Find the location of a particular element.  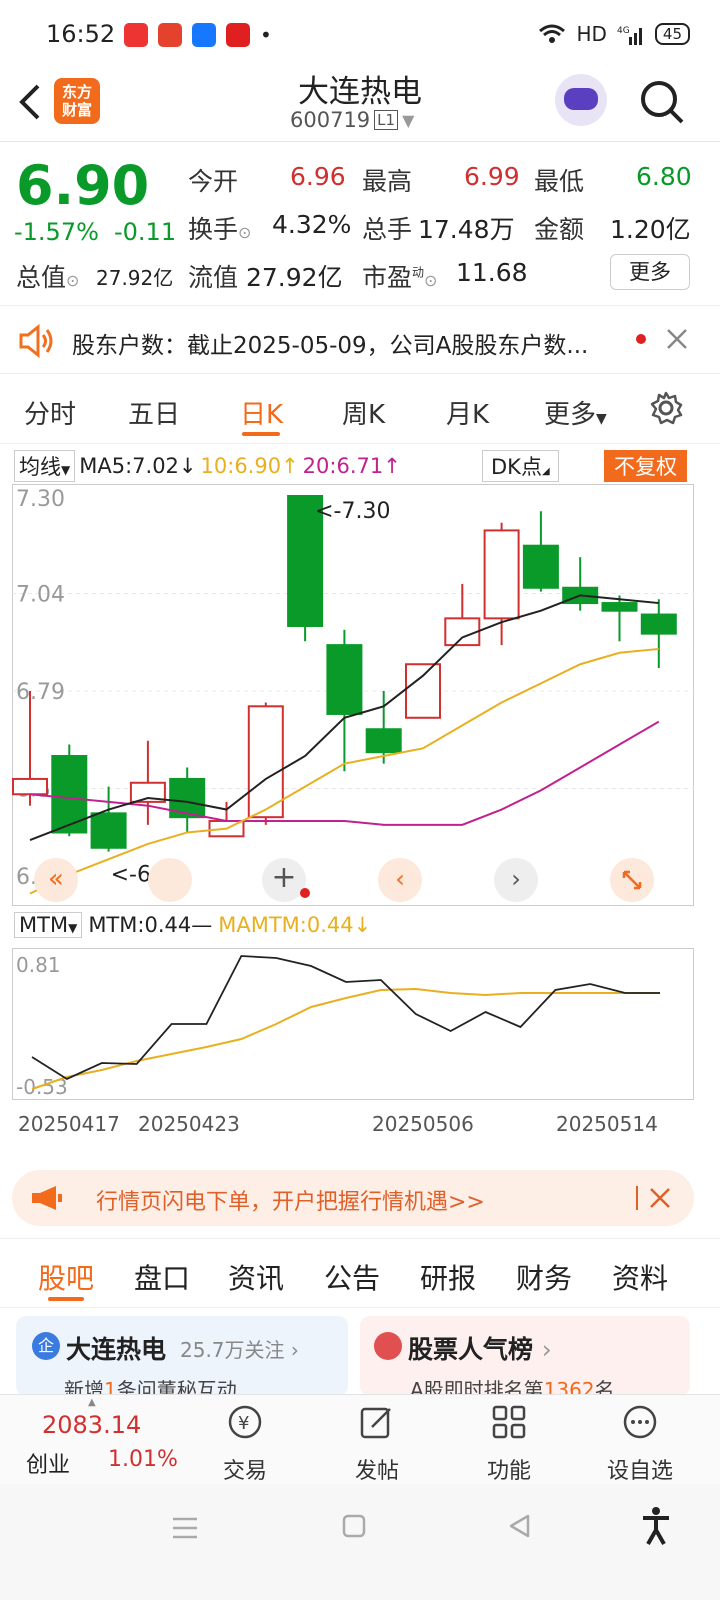

stock-bar-card: 企 大连热电 25.7万关注 › 新增1条问董秘互动 is located at coordinates (182, 1356).